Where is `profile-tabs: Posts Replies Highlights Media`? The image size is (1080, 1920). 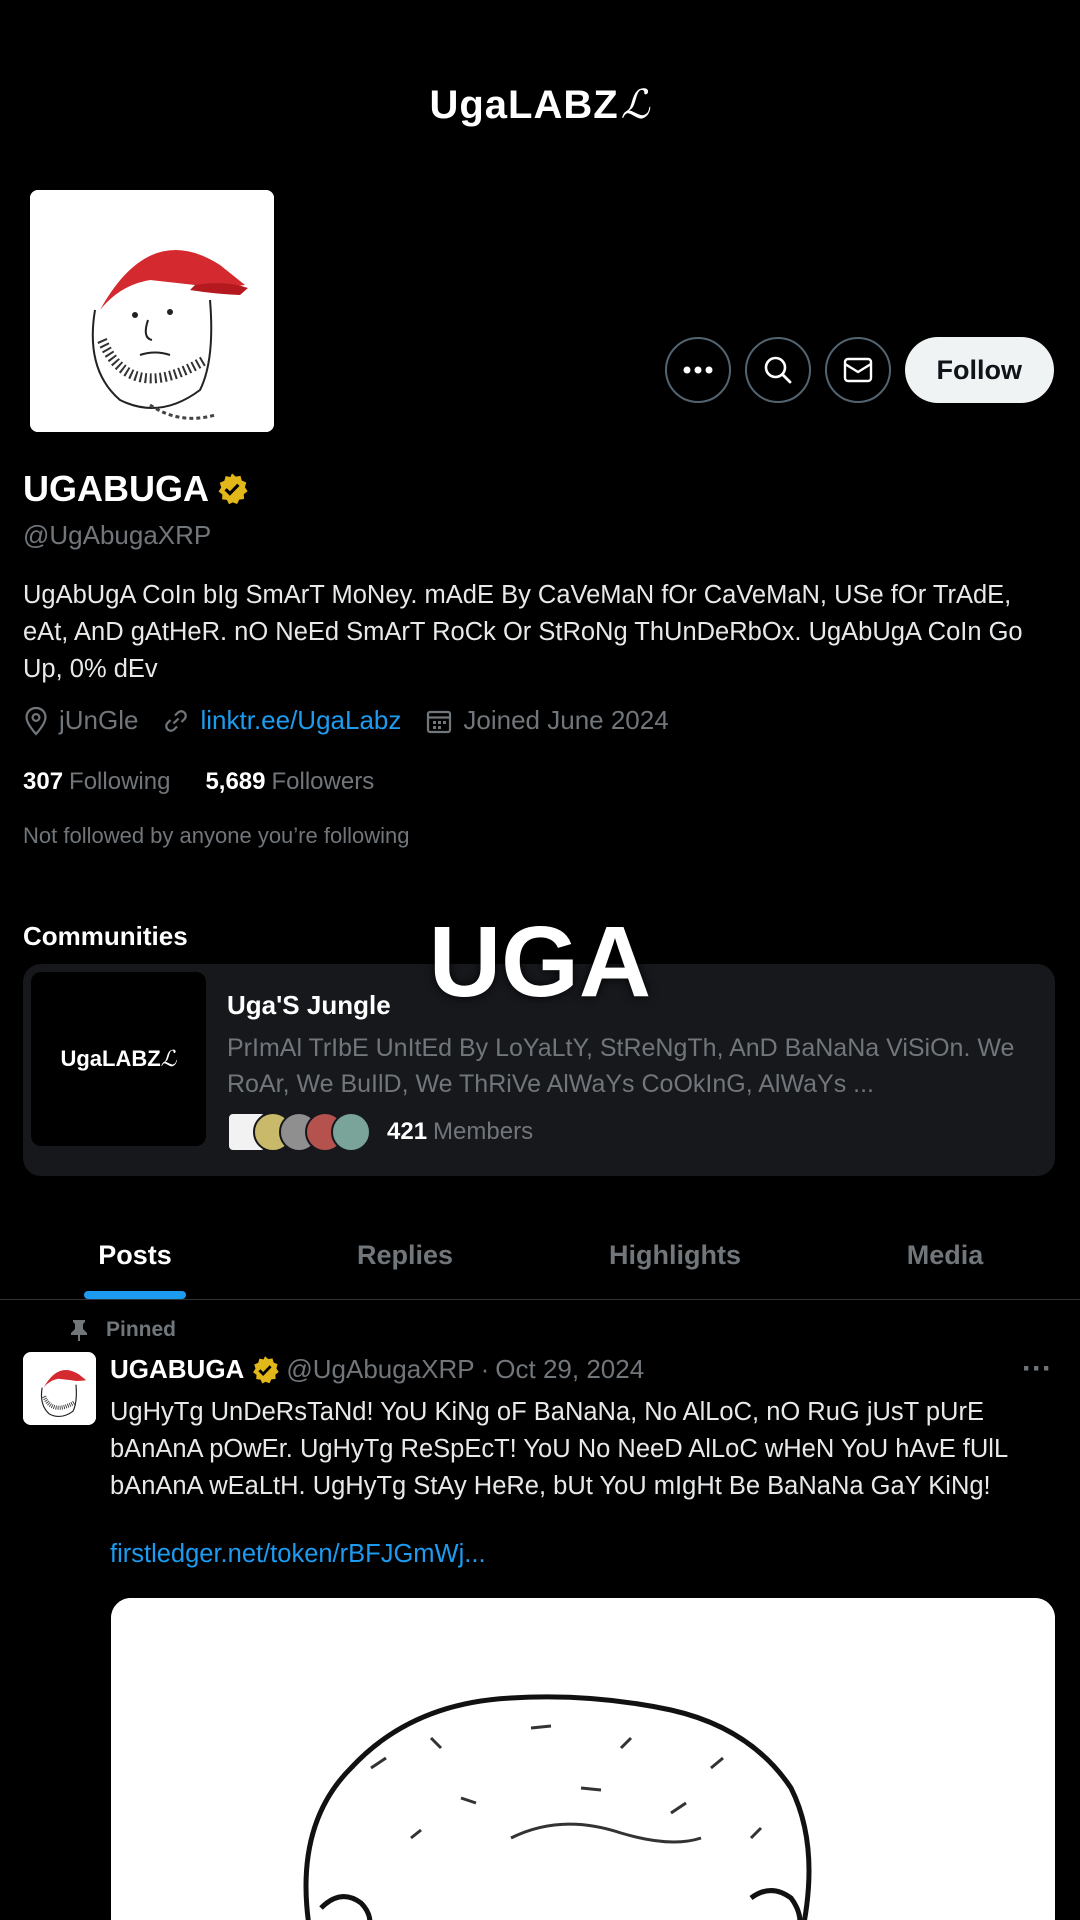 profile-tabs: Posts Replies Highlights Media is located at coordinates (540, 1256).